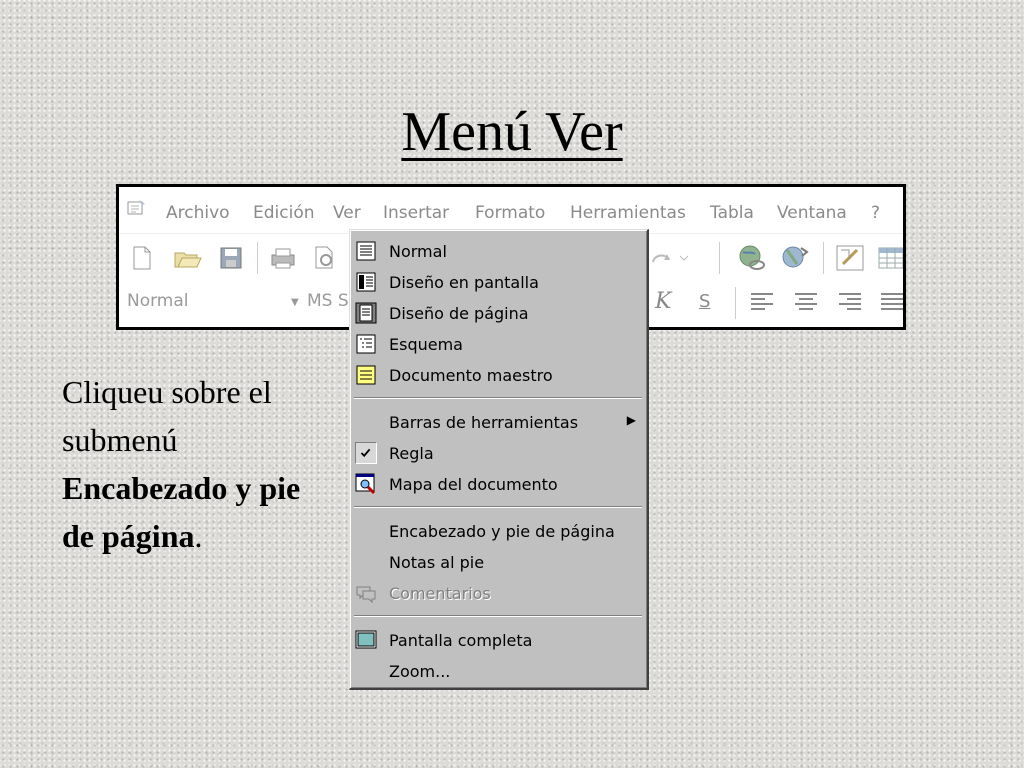 The height and width of the screenshot is (768, 1024). What do you see at coordinates (231, 258) in the screenshot?
I see `save-icon` at bounding box center [231, 258].